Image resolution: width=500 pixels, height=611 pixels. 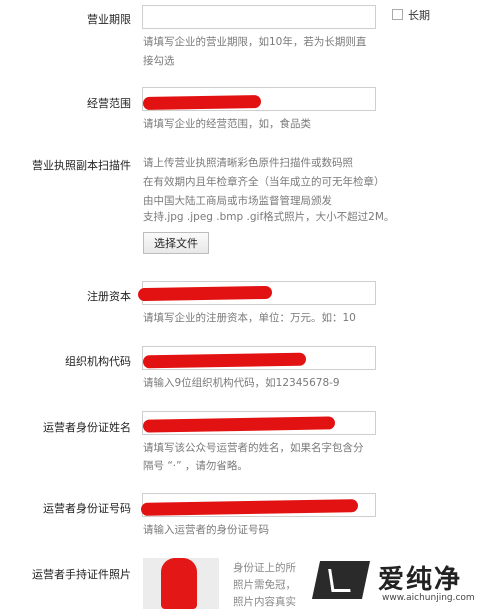 What do you see at coordinates (255, 42) in the screenshot?
I see `term-hint-line1: 请填写企业的营业期限，如10年，若为长期则直` at bounding box center [255, 42].